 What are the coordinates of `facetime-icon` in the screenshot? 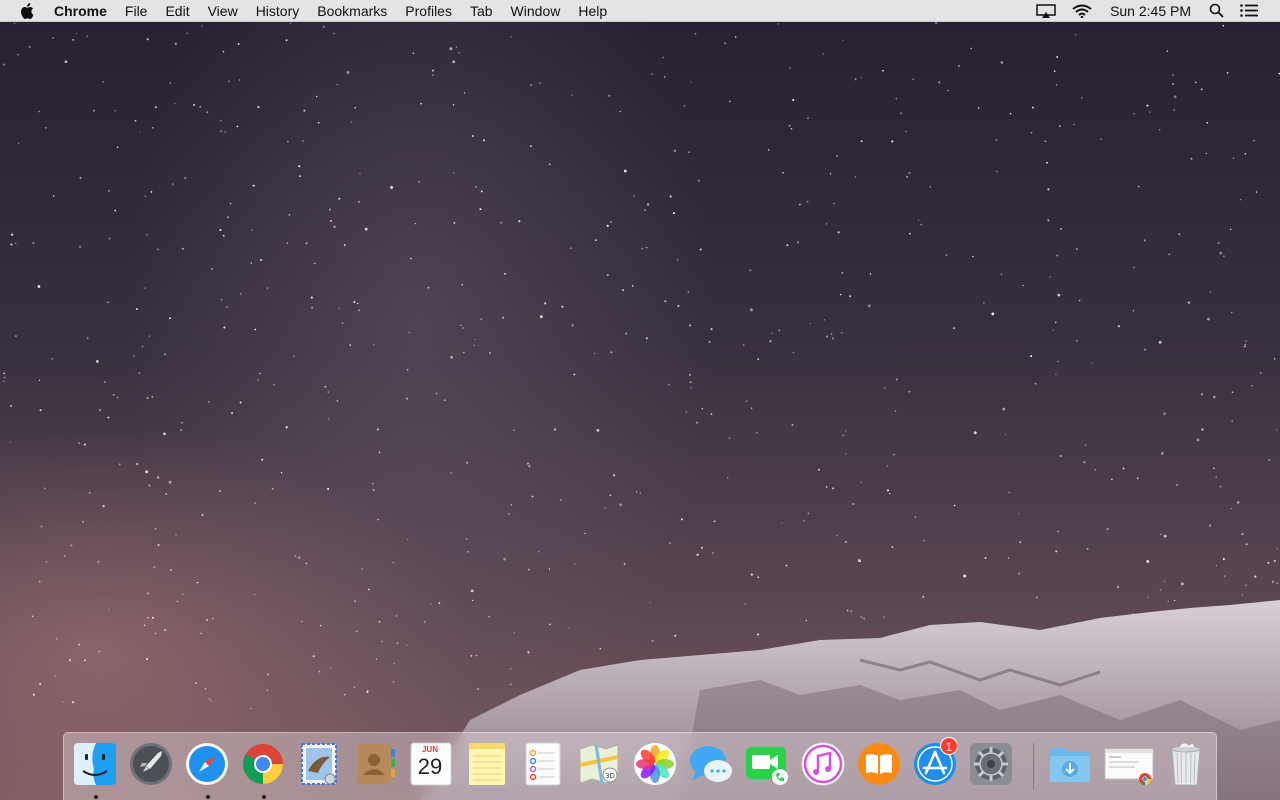 It's located at (767, 766).